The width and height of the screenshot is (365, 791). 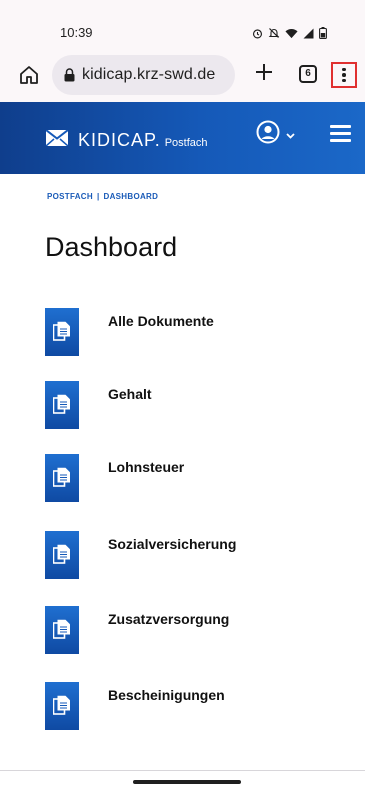 I want to click on mute-icon, so click(x=274, y=35).